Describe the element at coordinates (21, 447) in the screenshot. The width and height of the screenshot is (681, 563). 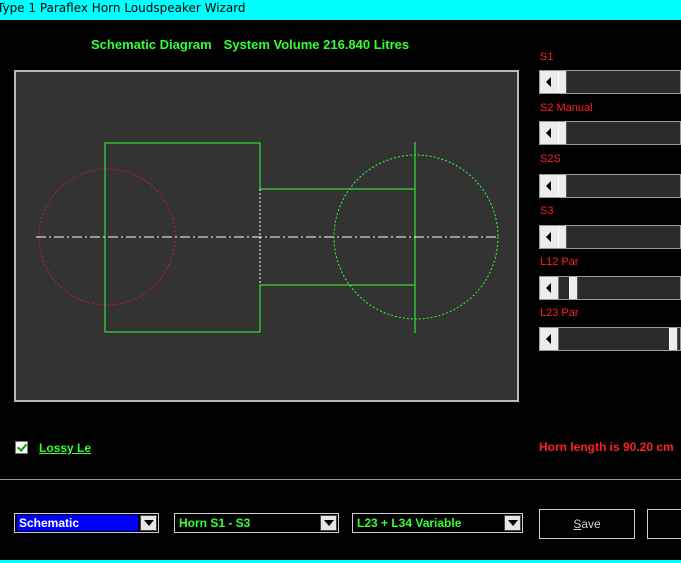
I see `lossy-le-checkbox` at that location.